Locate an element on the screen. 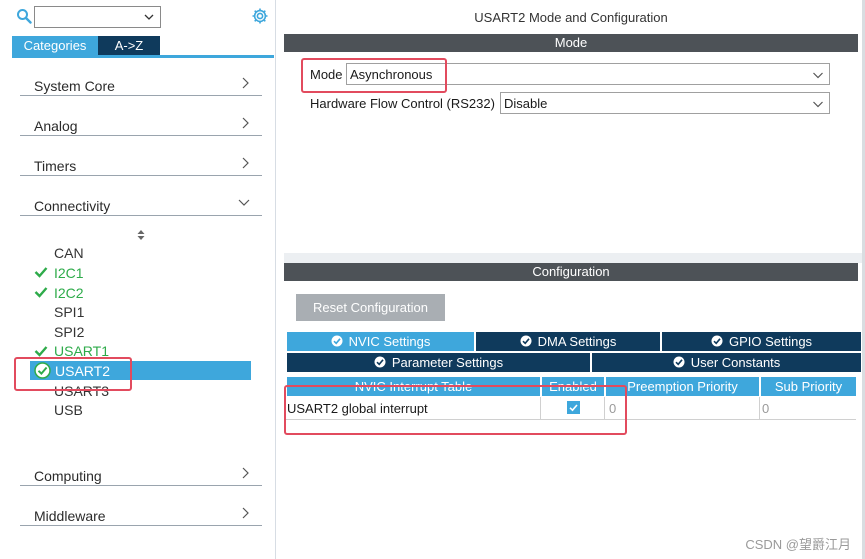 The image size is (865, 559). peripheral-i2c1: I2C1 is located at coordinates (69, 273).